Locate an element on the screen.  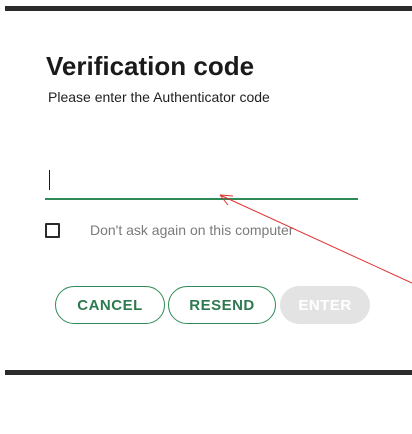
remember-label: Don't ask again on this computer is located at coordinates (192, 230).